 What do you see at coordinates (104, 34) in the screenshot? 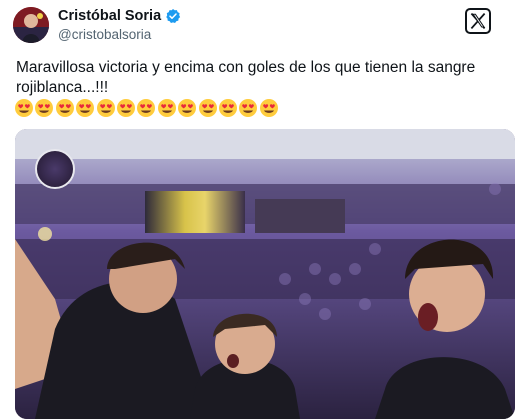
I see `author-handle: @cristobalsoria` at bounding box center [104, 34].